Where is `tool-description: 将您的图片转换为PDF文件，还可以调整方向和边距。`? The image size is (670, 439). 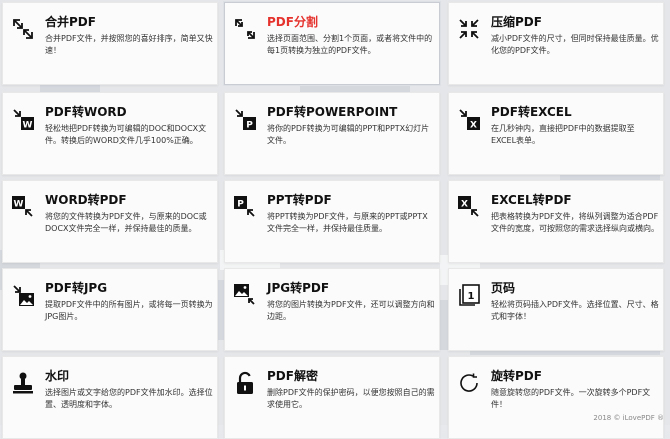 tool-description: 将您的图片转换为PDF文件，还可以调整方向和边距。 is located at coordinates (351, 310).